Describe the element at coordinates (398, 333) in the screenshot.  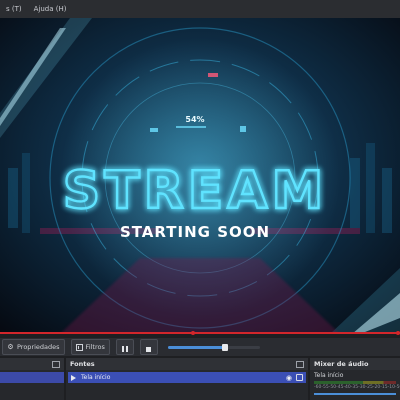
I see `transform-handle-bottom-right` at that location.